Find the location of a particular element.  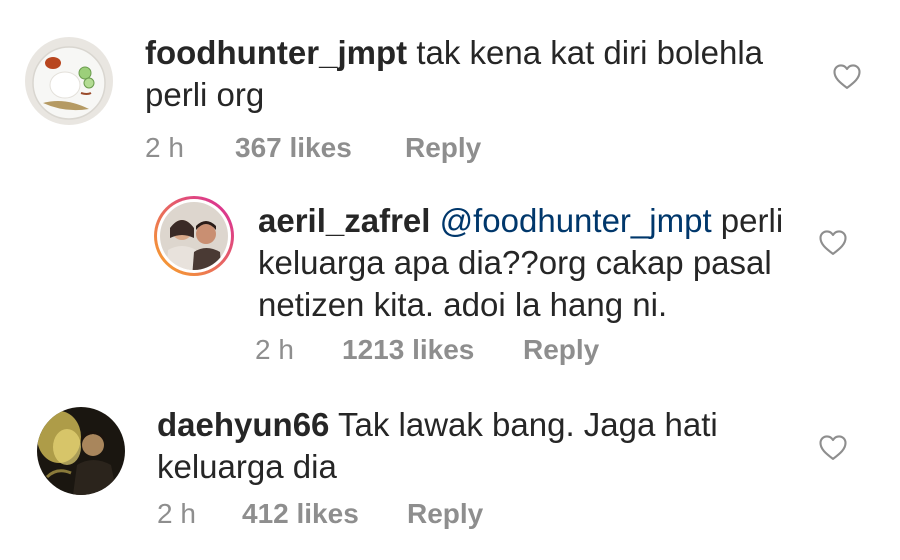

food-plate-avatar-icon is located at coordinates (69, 81).